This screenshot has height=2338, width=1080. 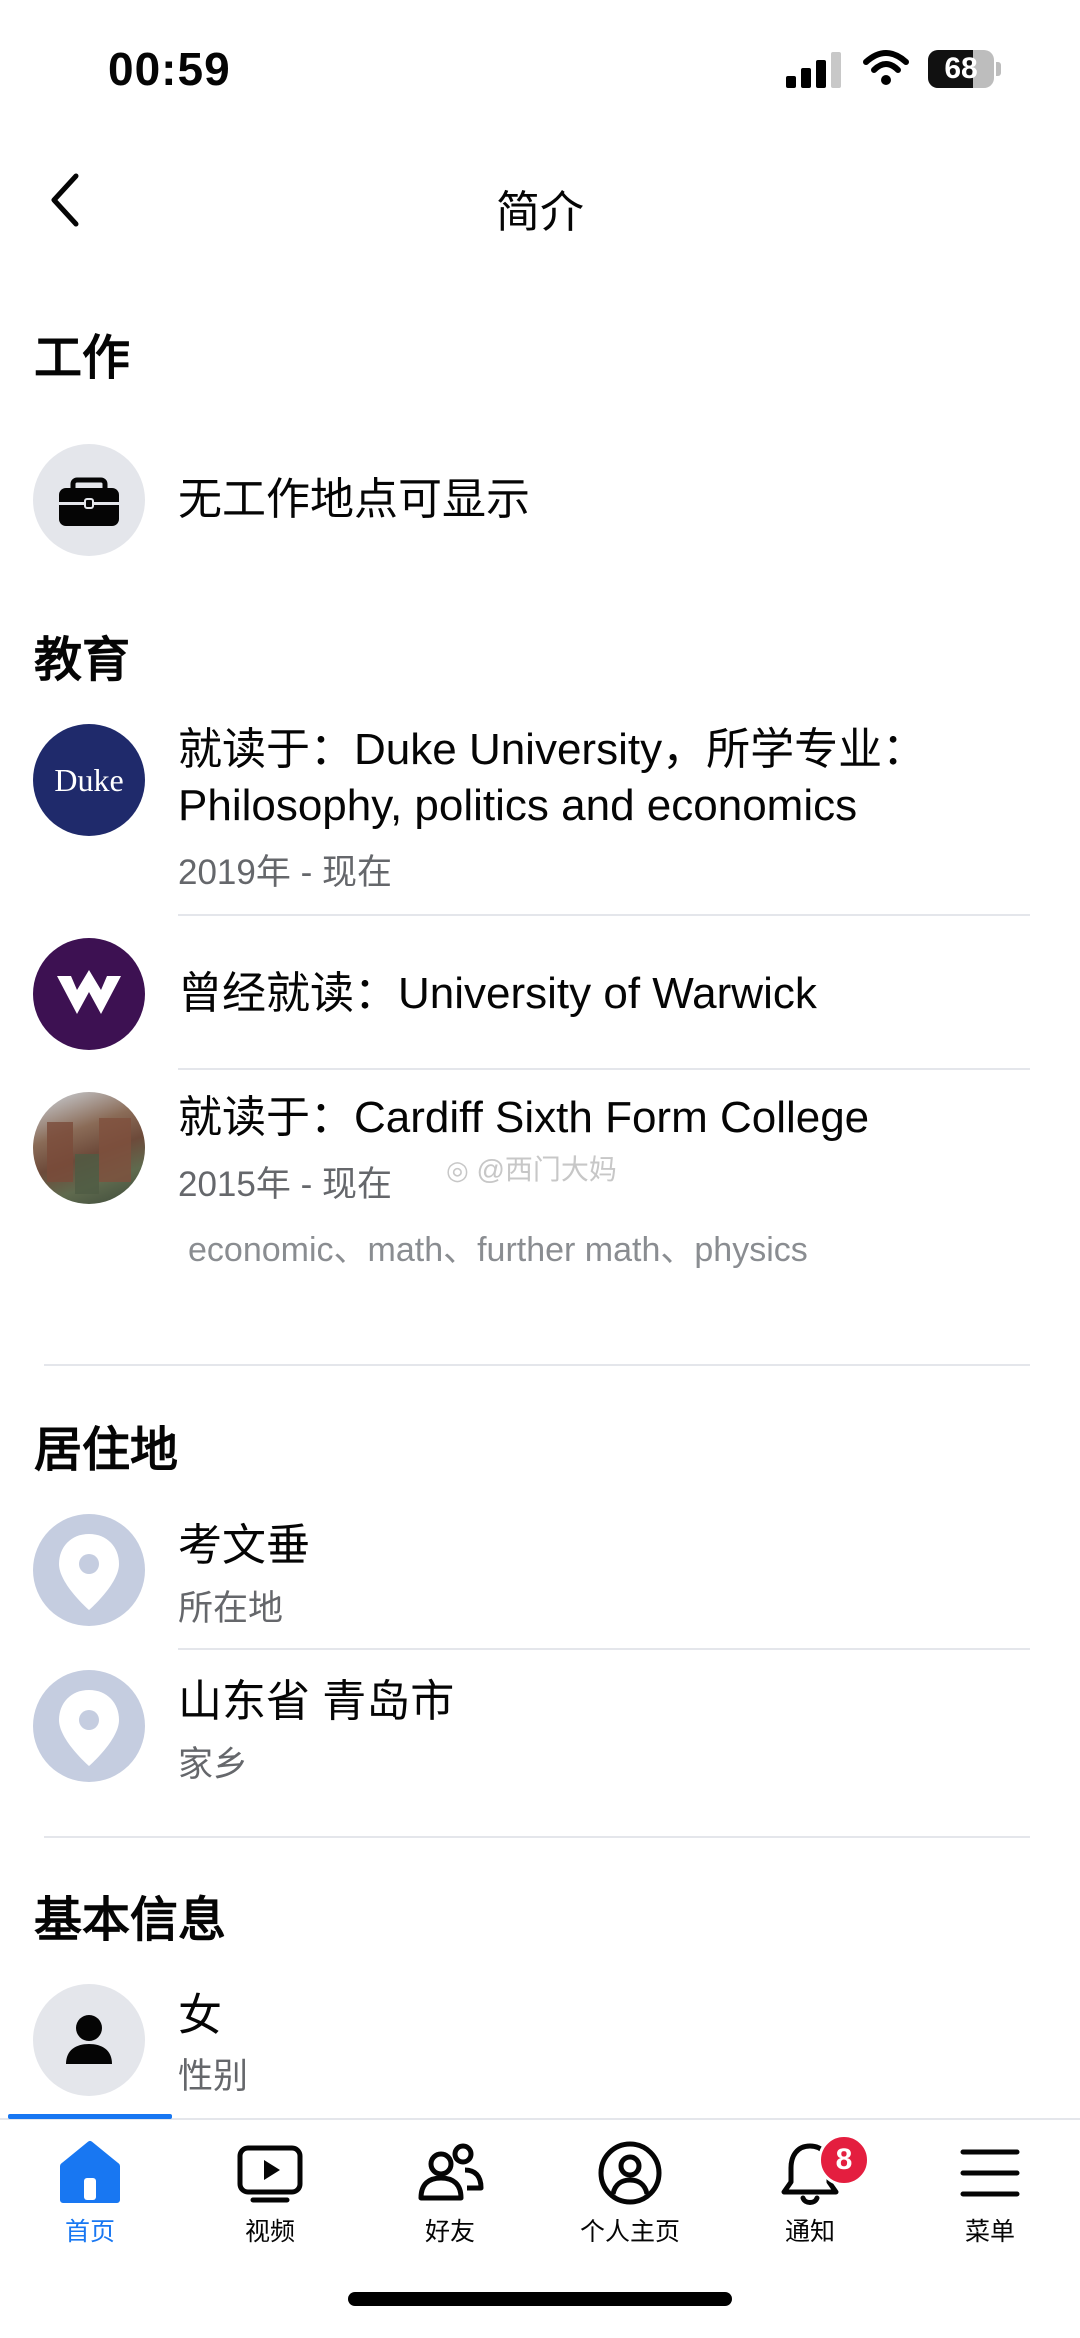 I want to click on nav-home: 首页, so click(x=90, y=2193).